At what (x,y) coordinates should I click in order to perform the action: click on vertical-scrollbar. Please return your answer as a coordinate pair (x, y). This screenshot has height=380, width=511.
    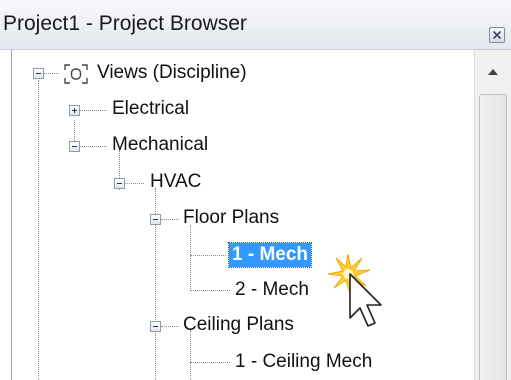
    Looking at the image, I should click on (492, 215).